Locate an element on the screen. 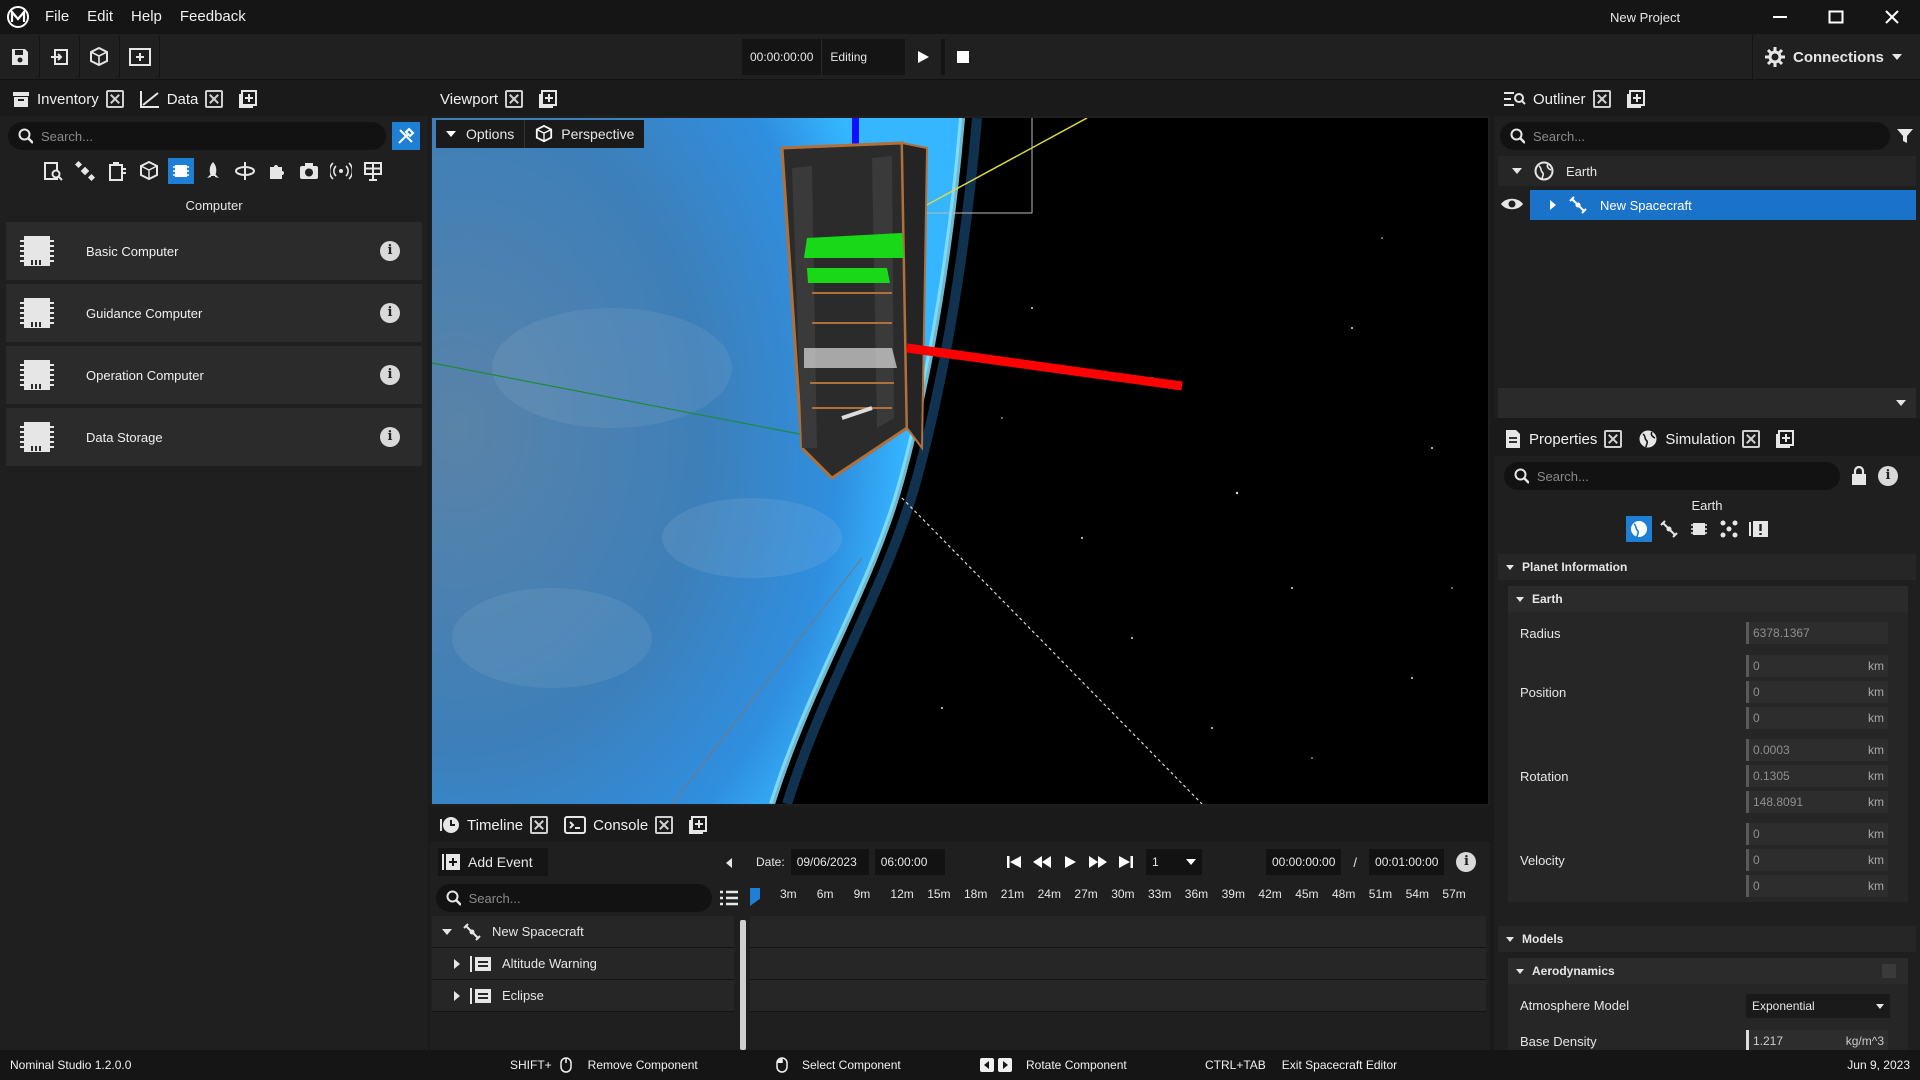  skip-start-button is located at coordinates (1014, 862).